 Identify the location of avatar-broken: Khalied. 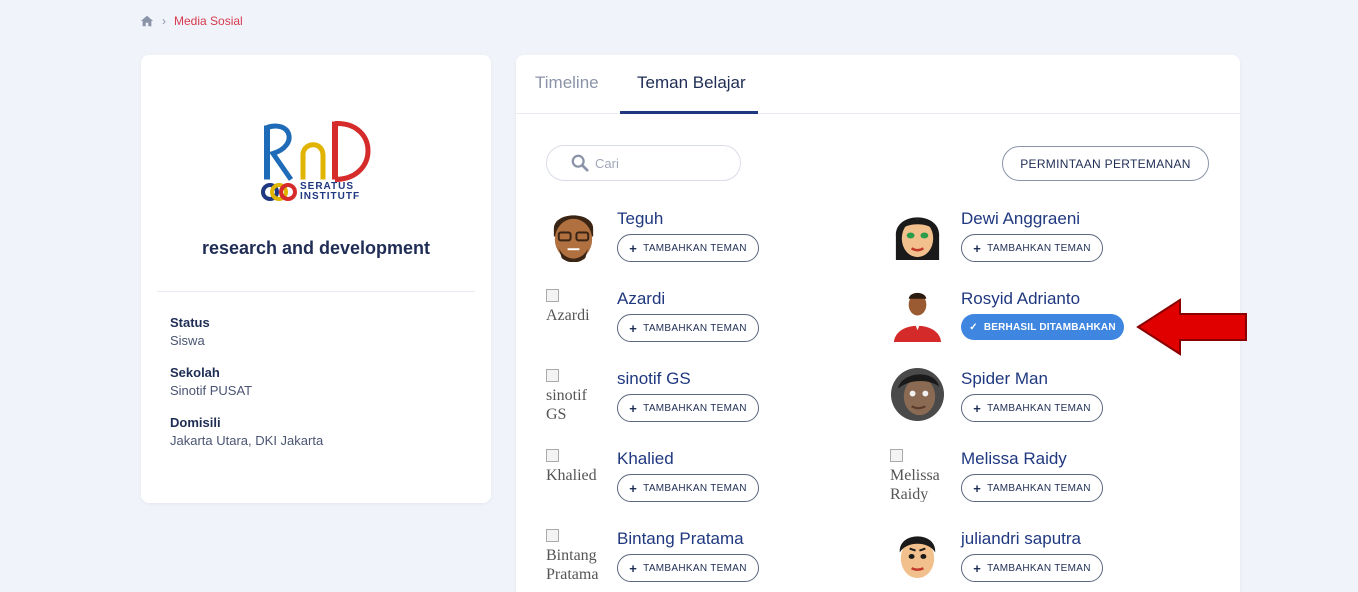
(574, 474).